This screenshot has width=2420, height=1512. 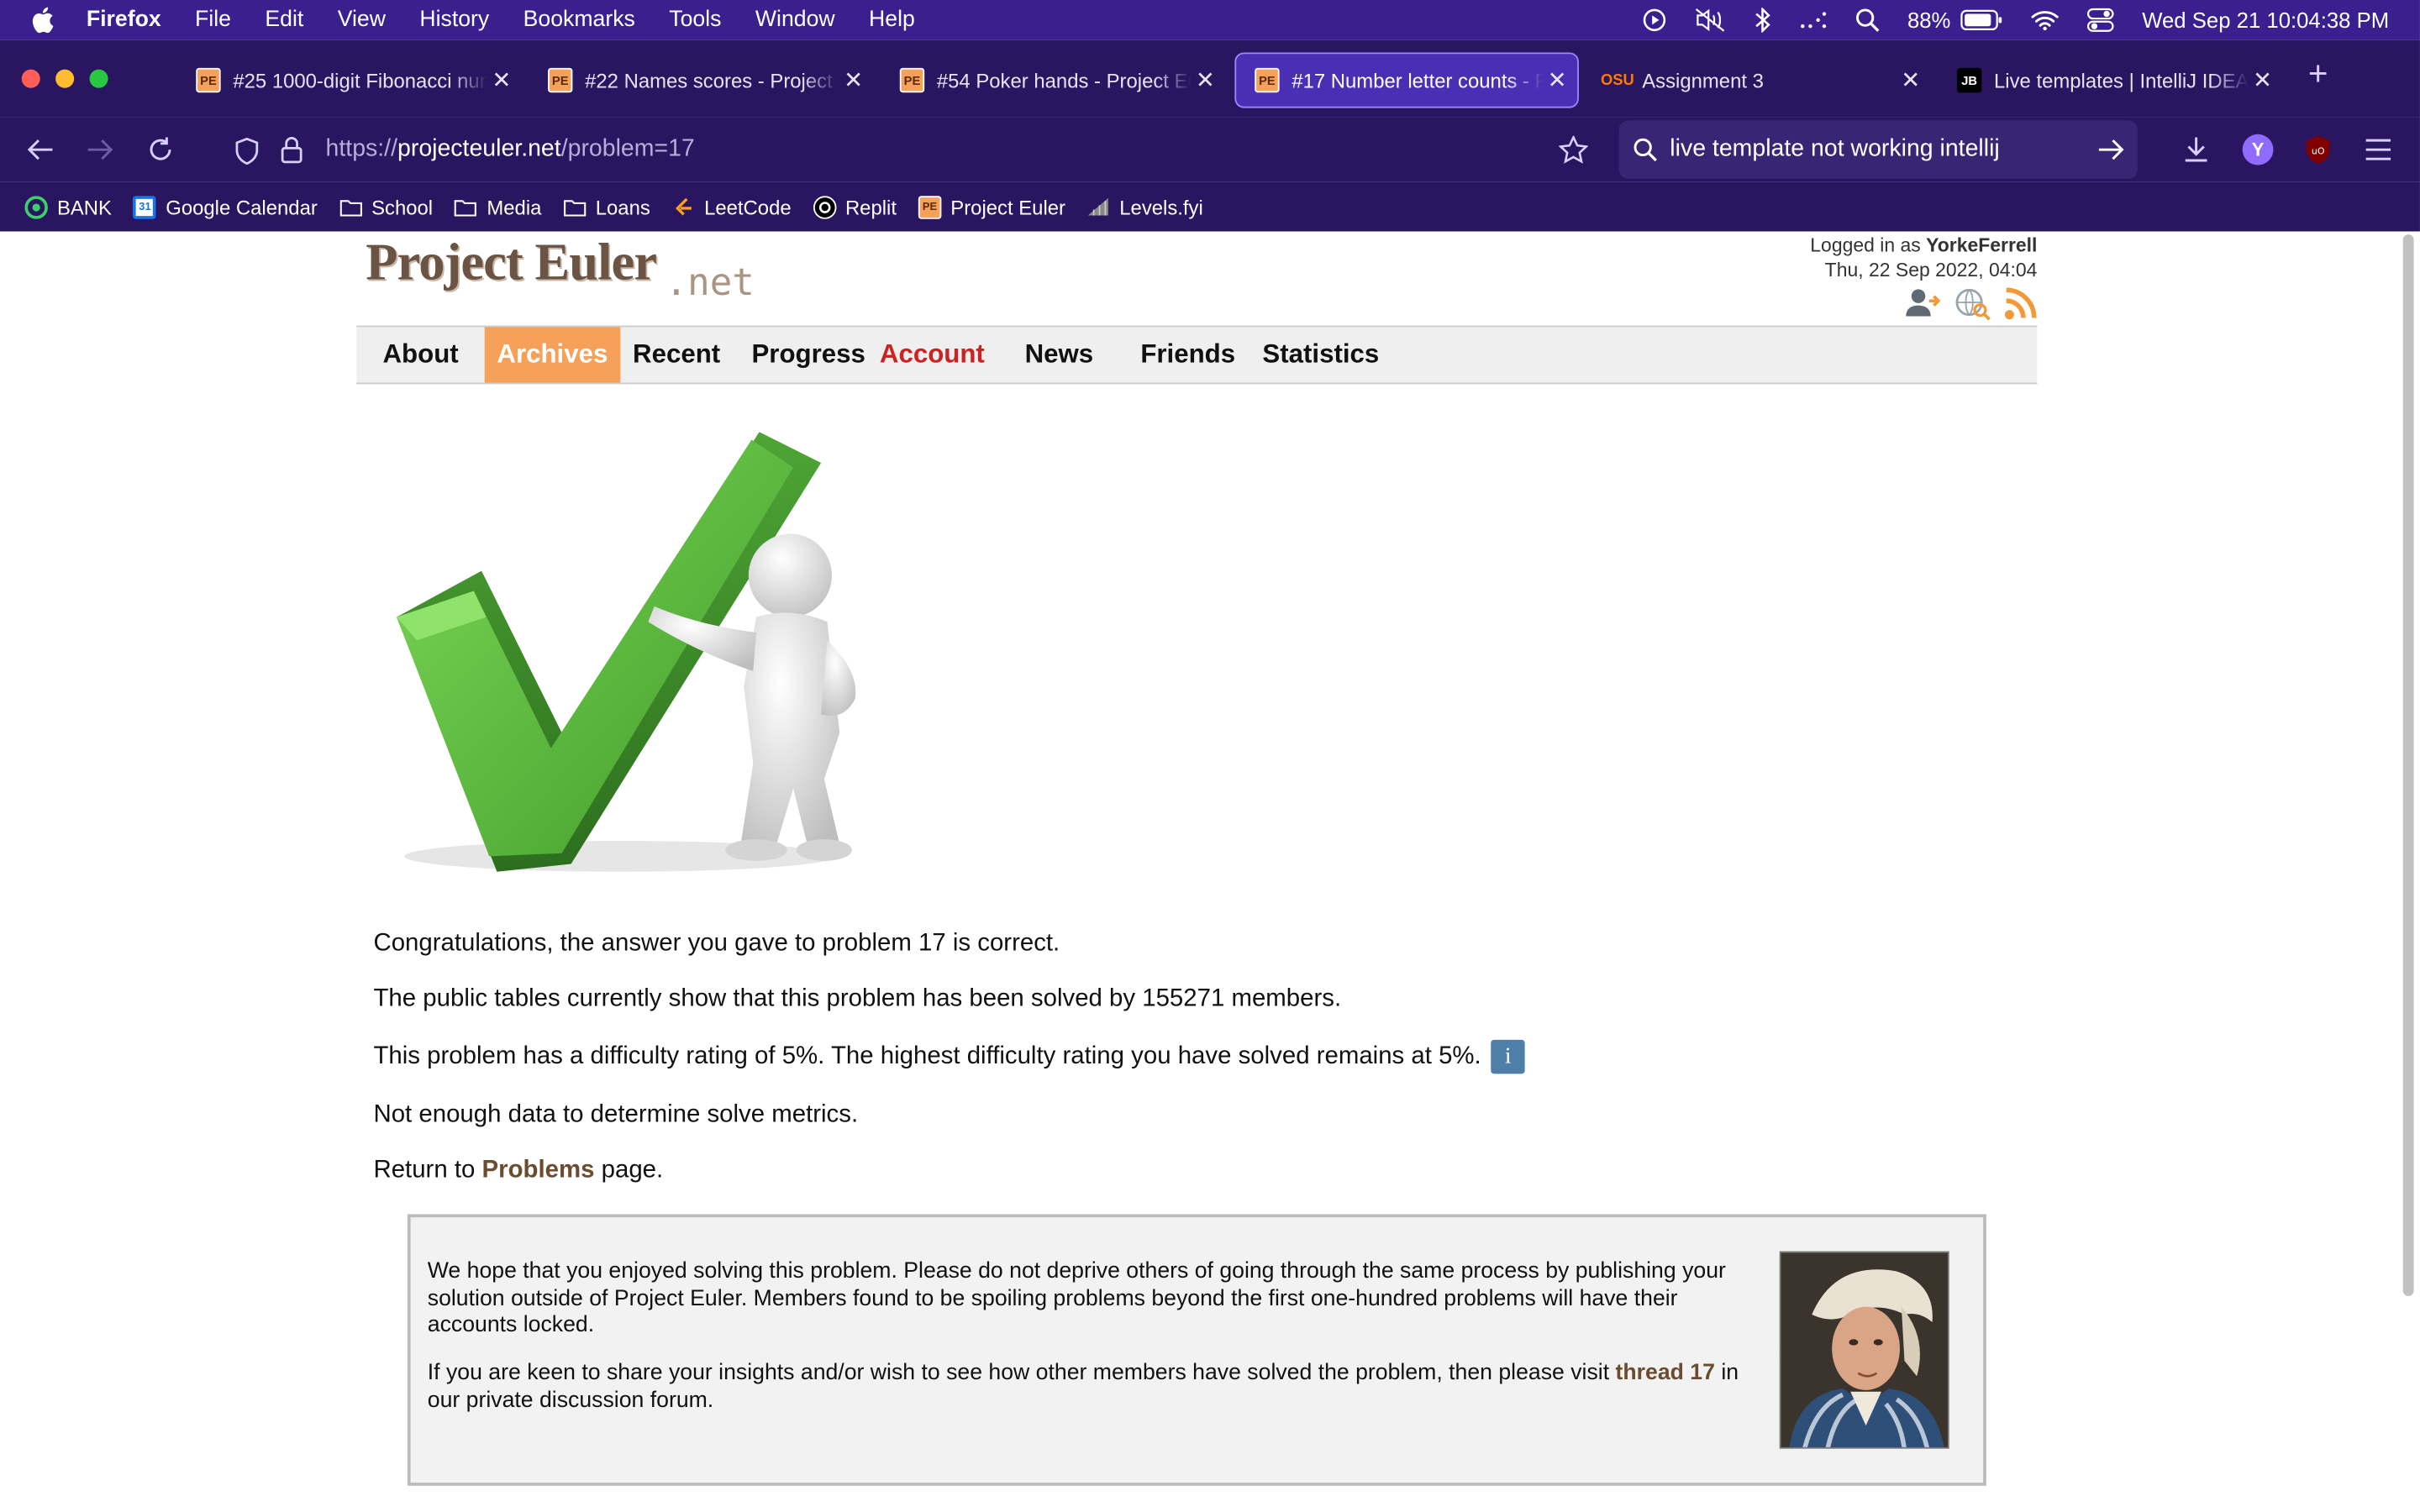 I want to click on menu-help: Help, so click(x=892, y=20).